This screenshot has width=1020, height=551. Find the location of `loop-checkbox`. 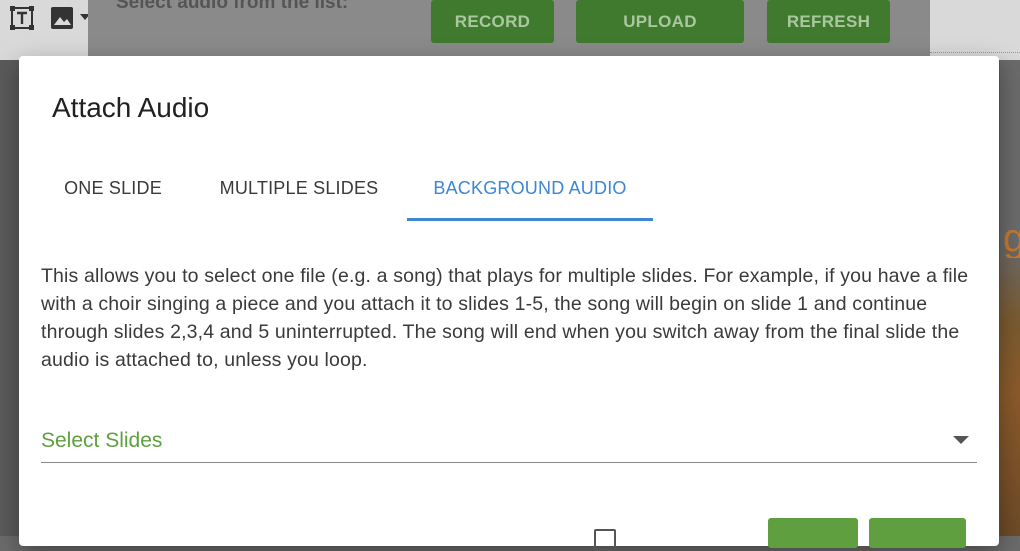

loop-checkbox is located at coordinates (605, 540).